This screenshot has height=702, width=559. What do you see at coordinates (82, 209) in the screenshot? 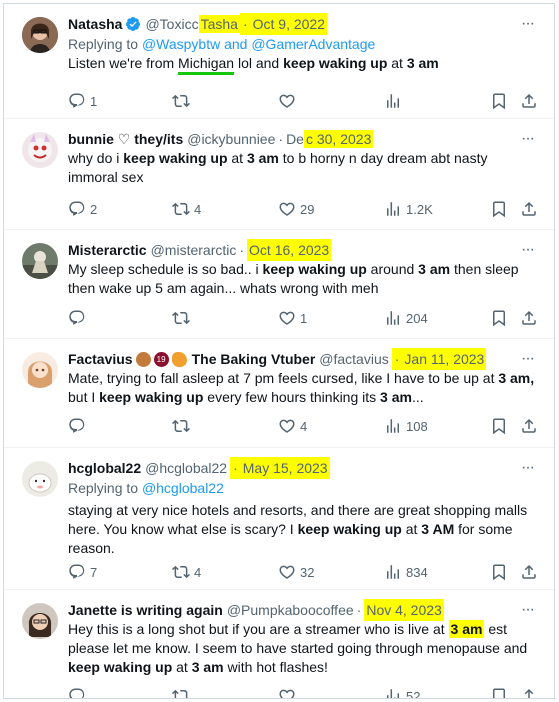
I see `reply-button: 2` at bounding box center [82, 209].